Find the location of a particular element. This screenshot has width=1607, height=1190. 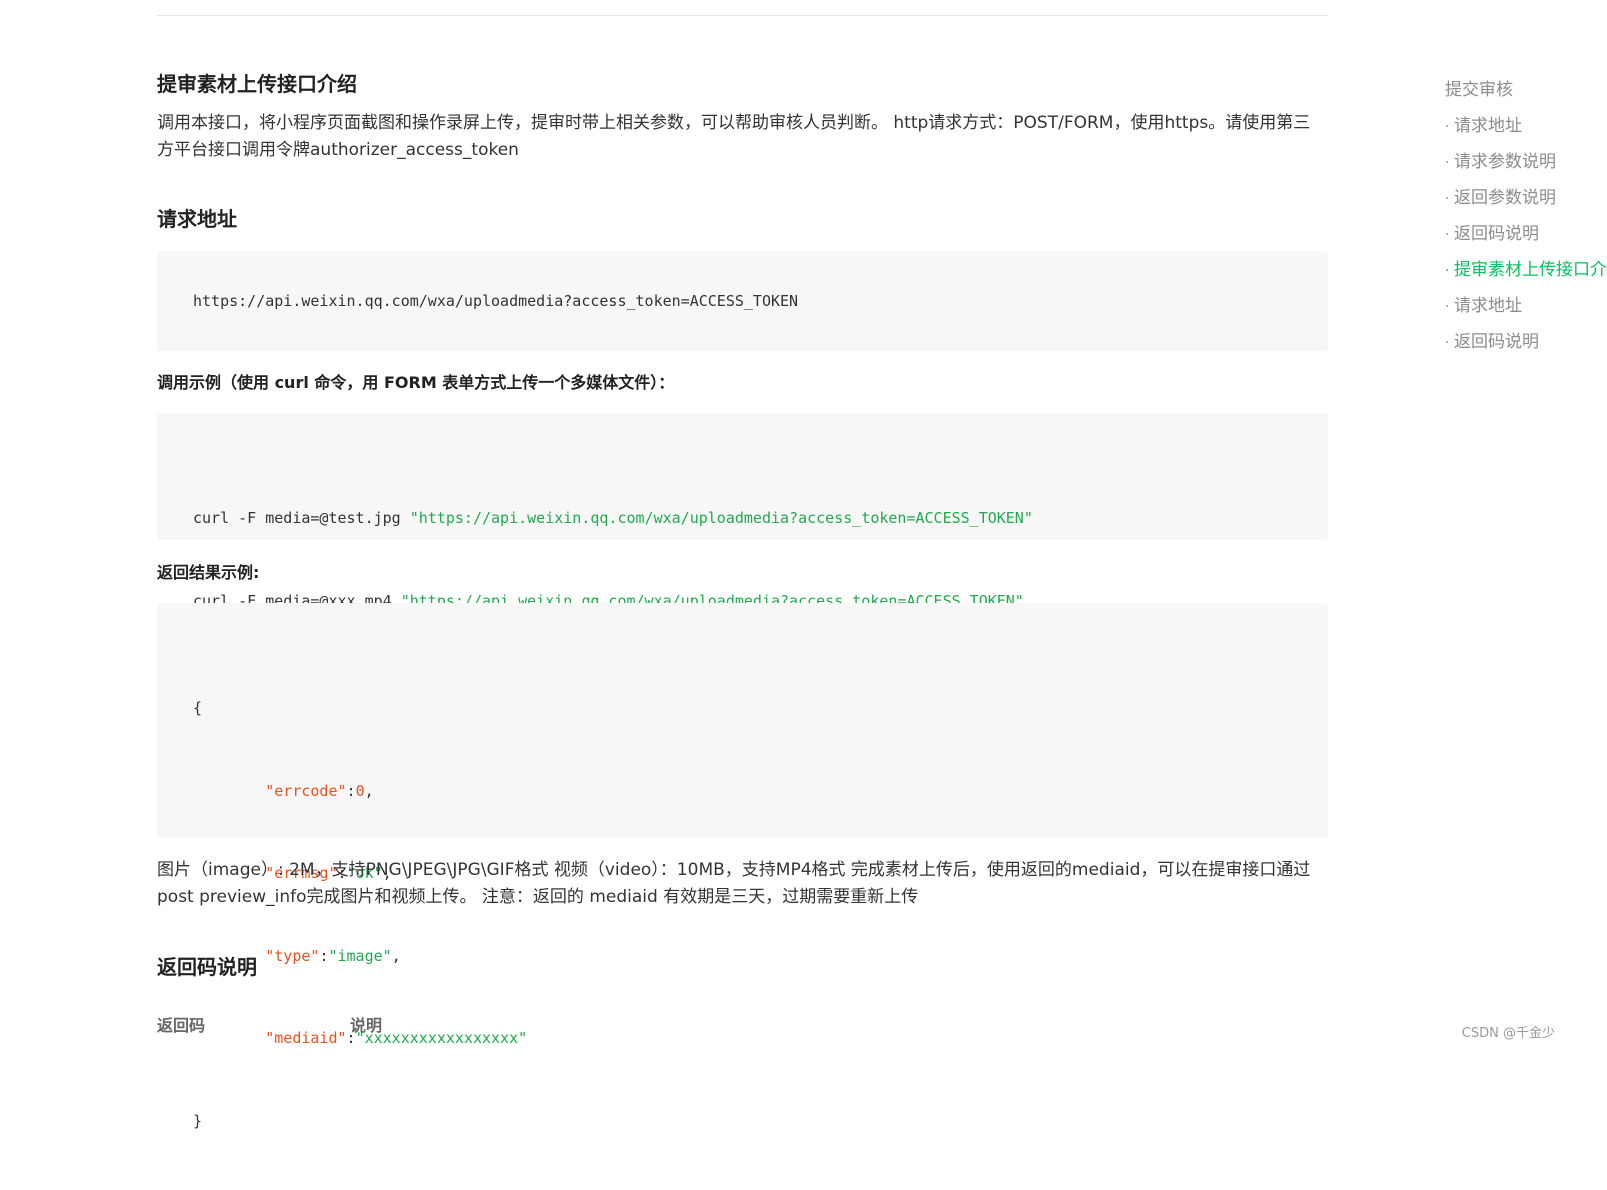

json-key: "type" is located at coordinates (292, 955).